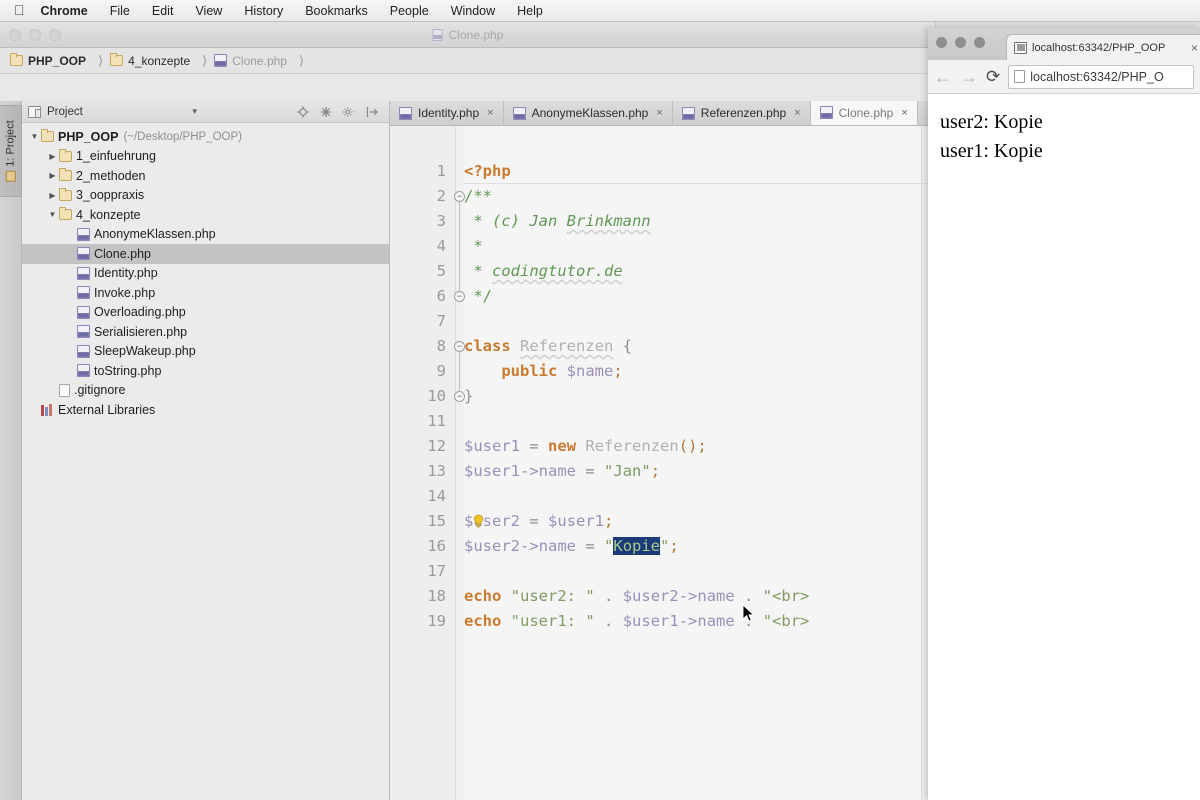 The width and height of the screenshot is (1200, 800). I want to click on tree-item-3-ooppraxis: ▶ 3_ooppraxis, so click(205, 196).